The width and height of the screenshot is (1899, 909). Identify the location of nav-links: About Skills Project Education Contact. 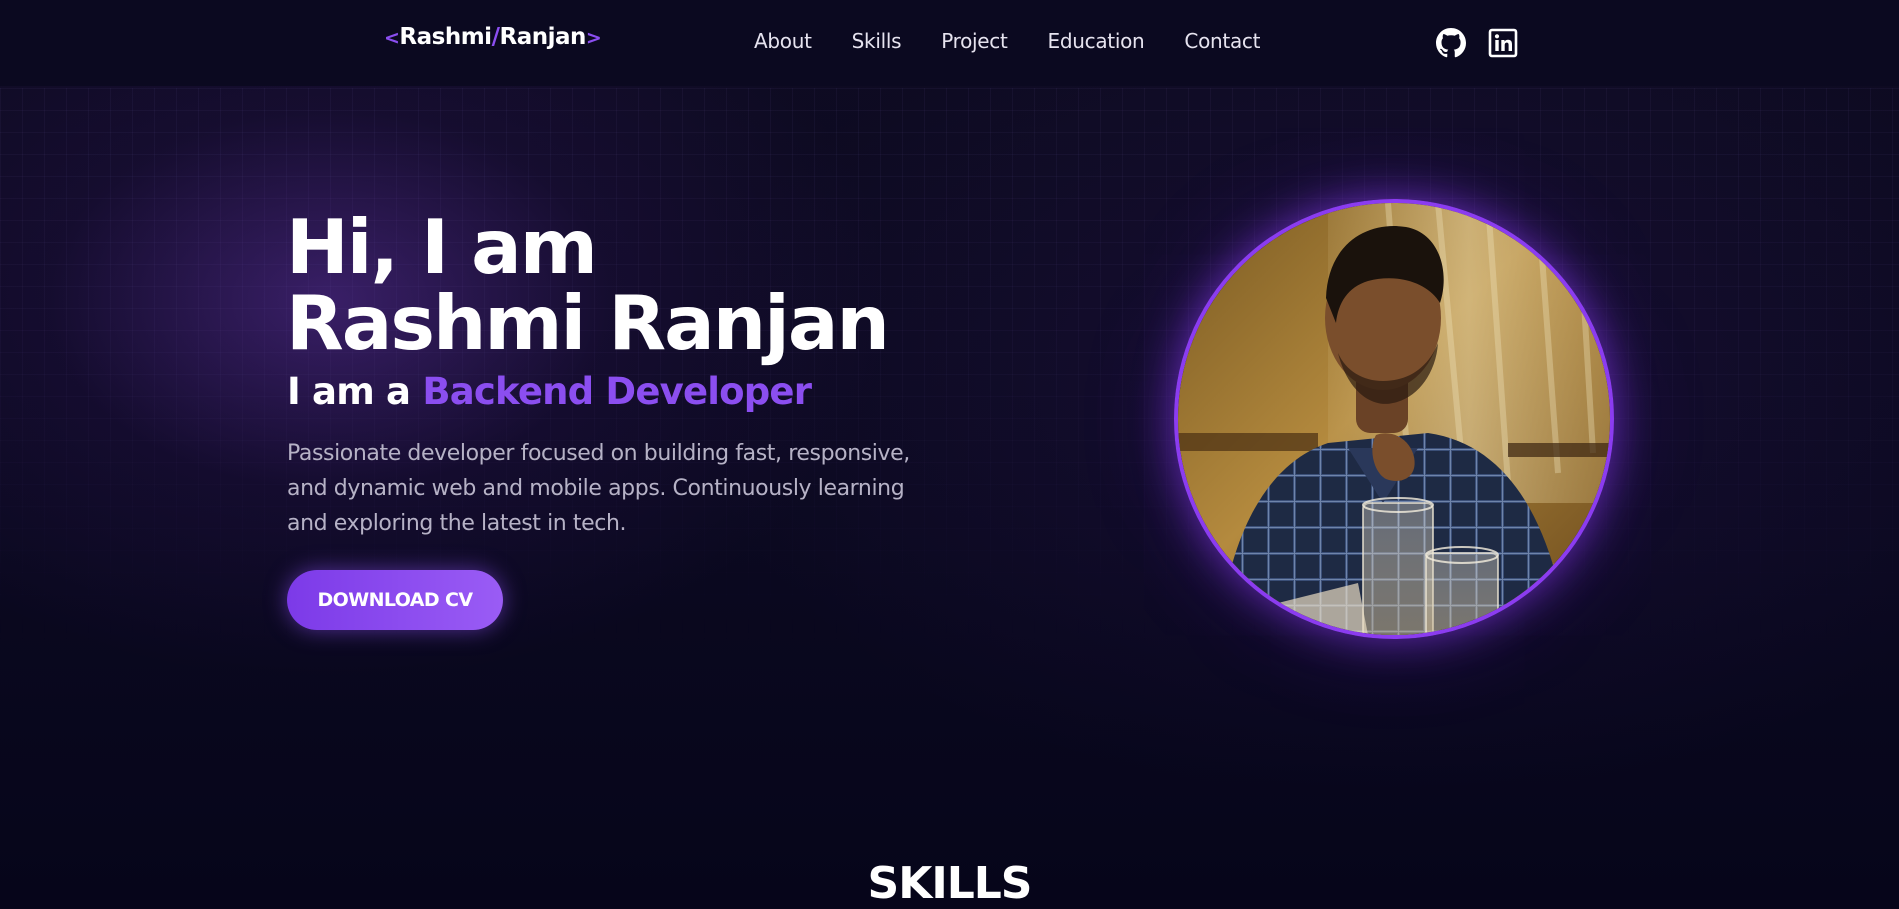
(1007, 41).